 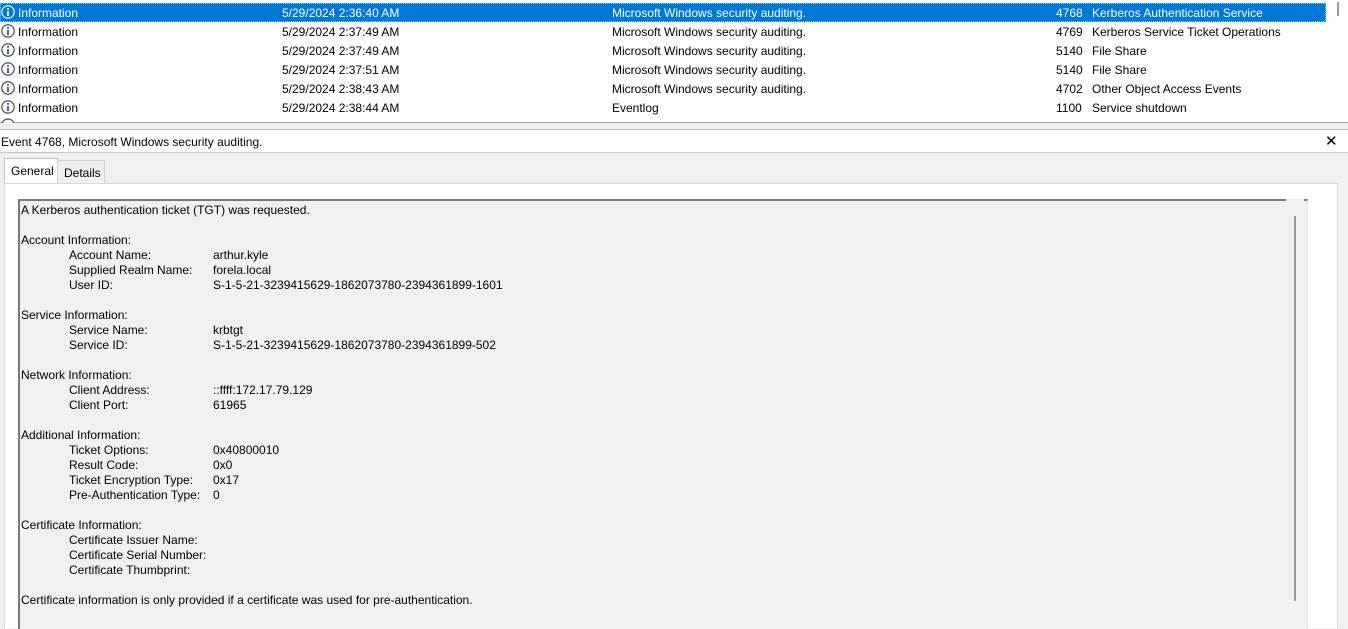 What do you see at coordinates (98, 345) in the screenshot?
I see `service-id-label: Service ID:` at bounding box center [98, 345].